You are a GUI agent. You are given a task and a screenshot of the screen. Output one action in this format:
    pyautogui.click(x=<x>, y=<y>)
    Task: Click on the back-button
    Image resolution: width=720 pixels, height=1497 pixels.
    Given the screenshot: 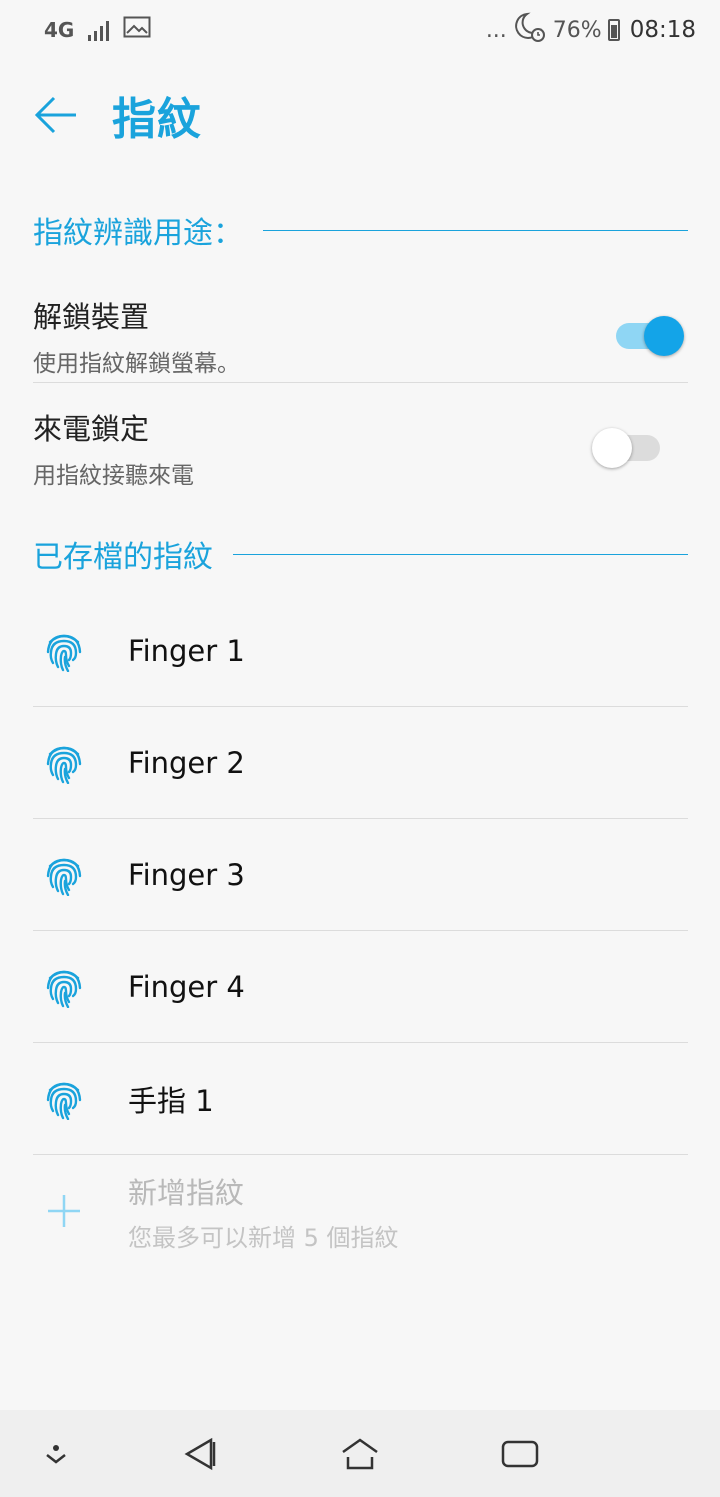 What is the action you would take?
    pyautogui.click(x=56, y=115)
    